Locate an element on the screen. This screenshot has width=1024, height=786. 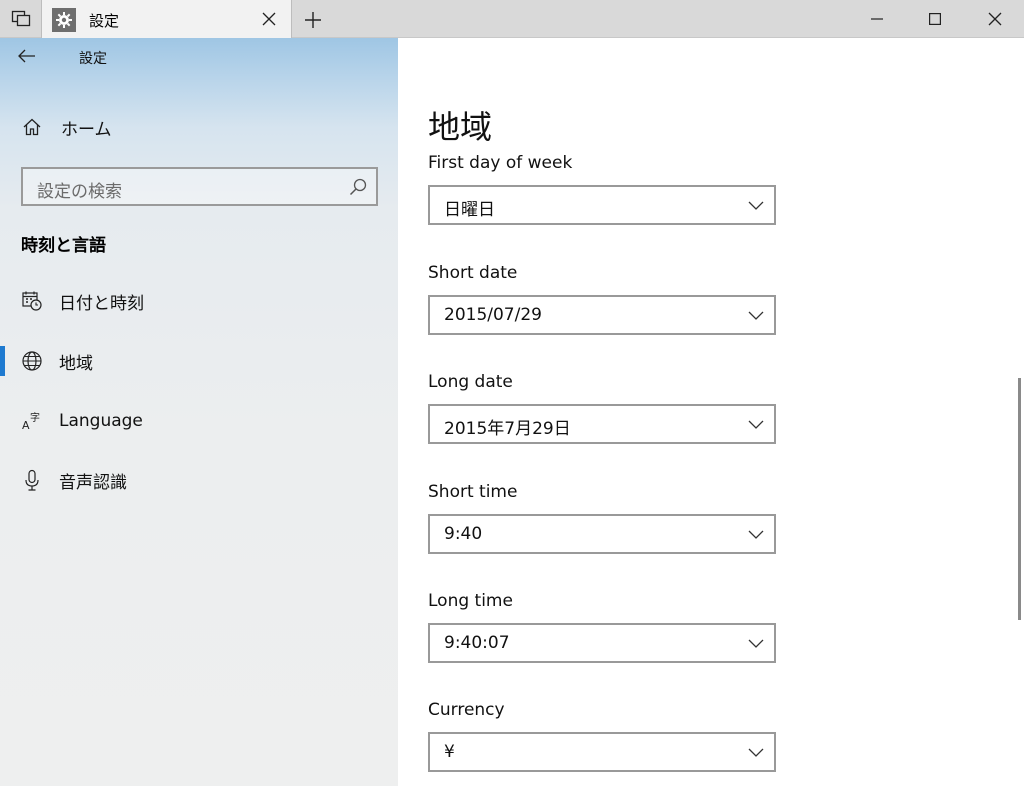
sidebar-item-label: ホーム is located at coordinates (86, 129).